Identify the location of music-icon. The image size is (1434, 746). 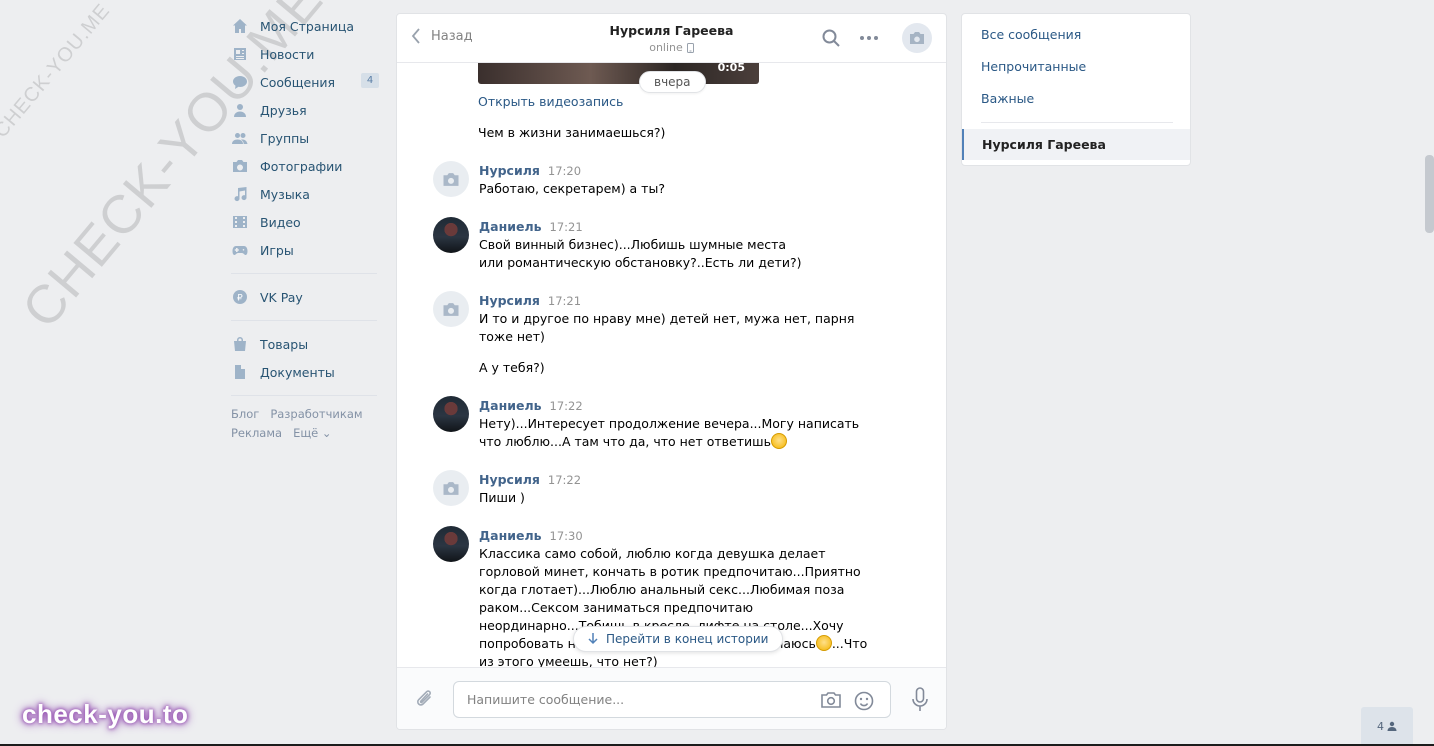
(239, 194).